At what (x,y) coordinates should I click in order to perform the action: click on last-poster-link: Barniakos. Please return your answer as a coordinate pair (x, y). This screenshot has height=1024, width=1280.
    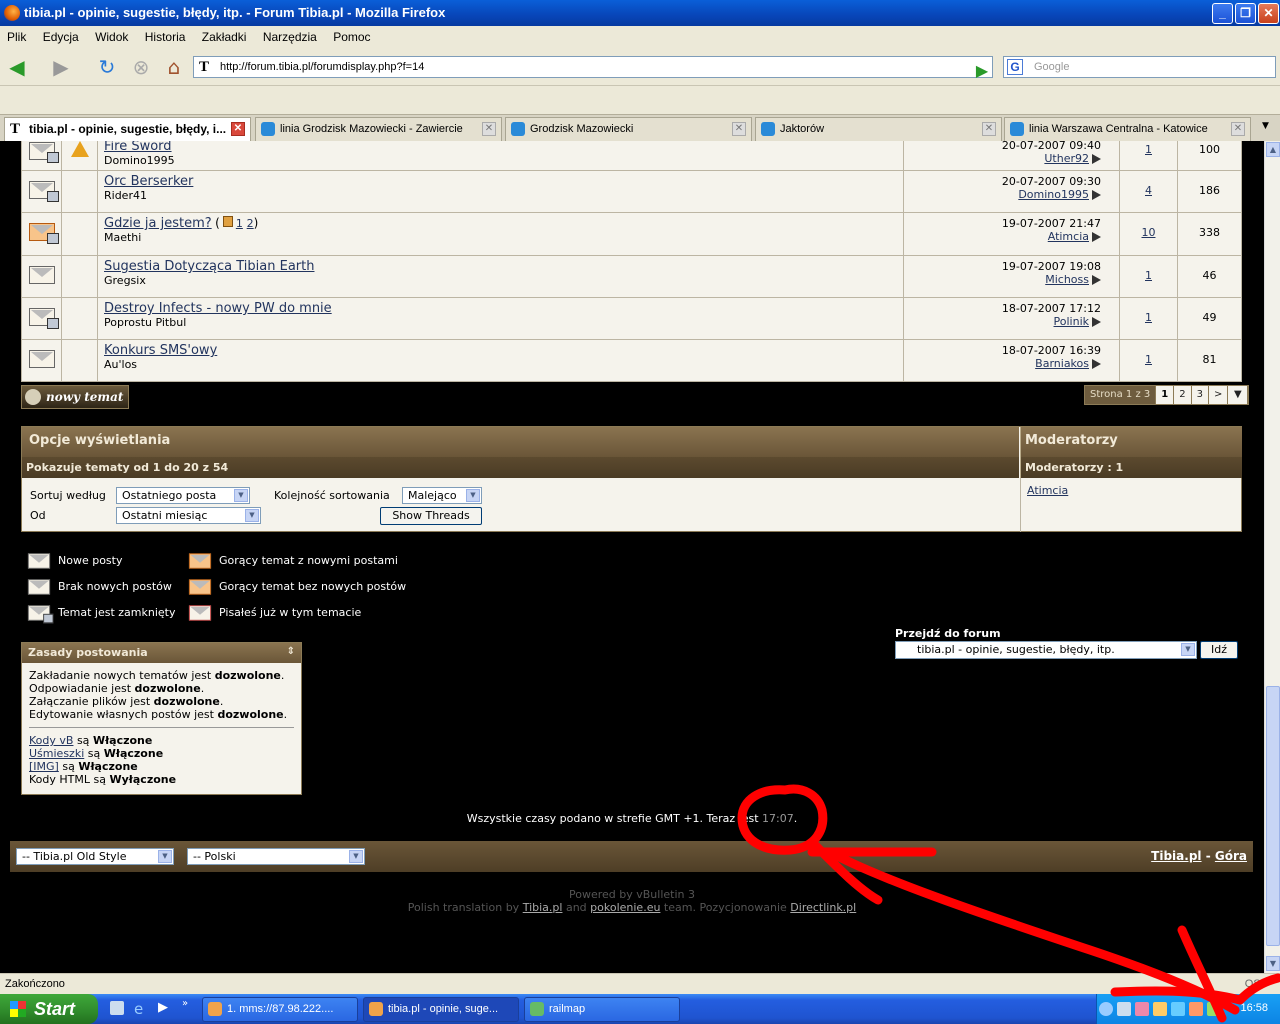
    Looking at the image, I should click on (1062, 363).